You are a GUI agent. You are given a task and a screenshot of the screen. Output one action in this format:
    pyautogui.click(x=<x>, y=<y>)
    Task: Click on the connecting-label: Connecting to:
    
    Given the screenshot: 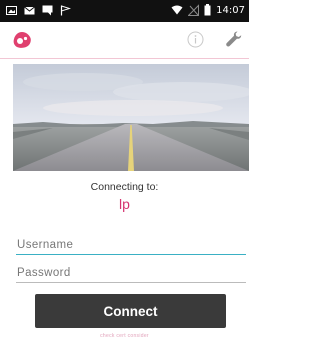 What is the action you would take?
    pyautogui.click(x=124, y=187)
    